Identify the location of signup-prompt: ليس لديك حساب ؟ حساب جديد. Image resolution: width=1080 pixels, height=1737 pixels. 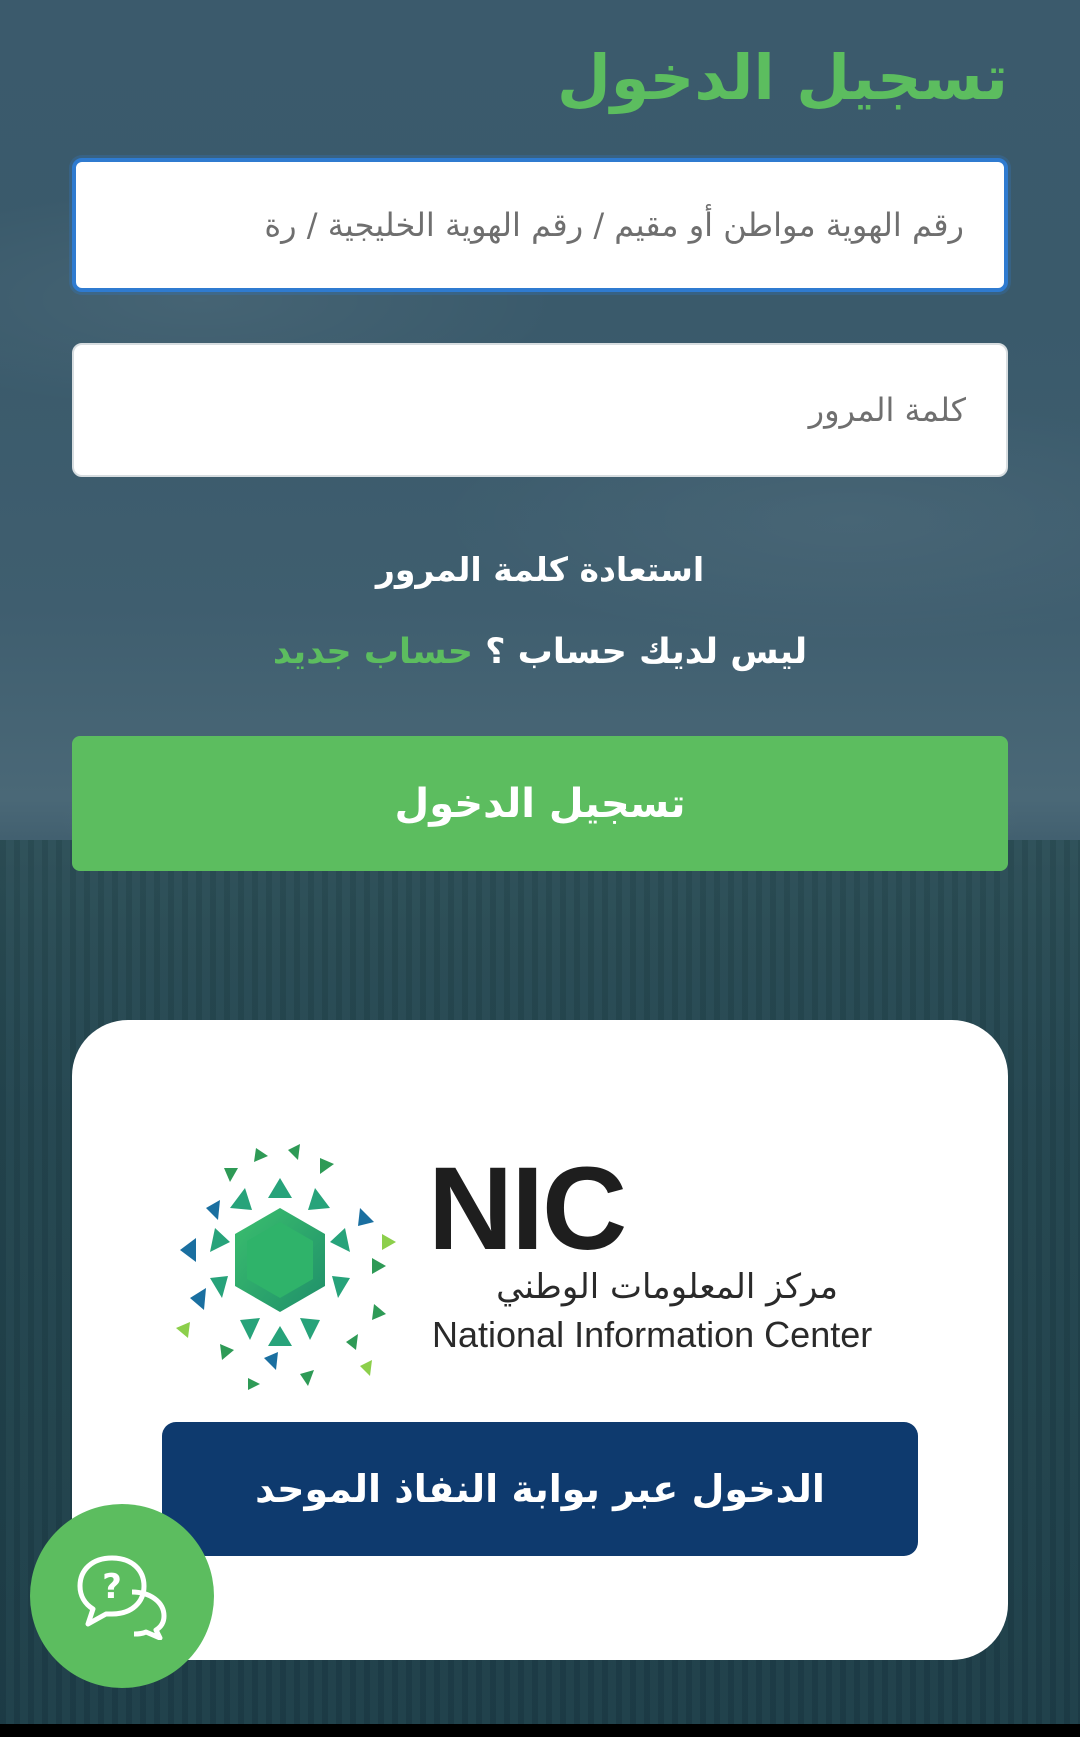
(540, 652).